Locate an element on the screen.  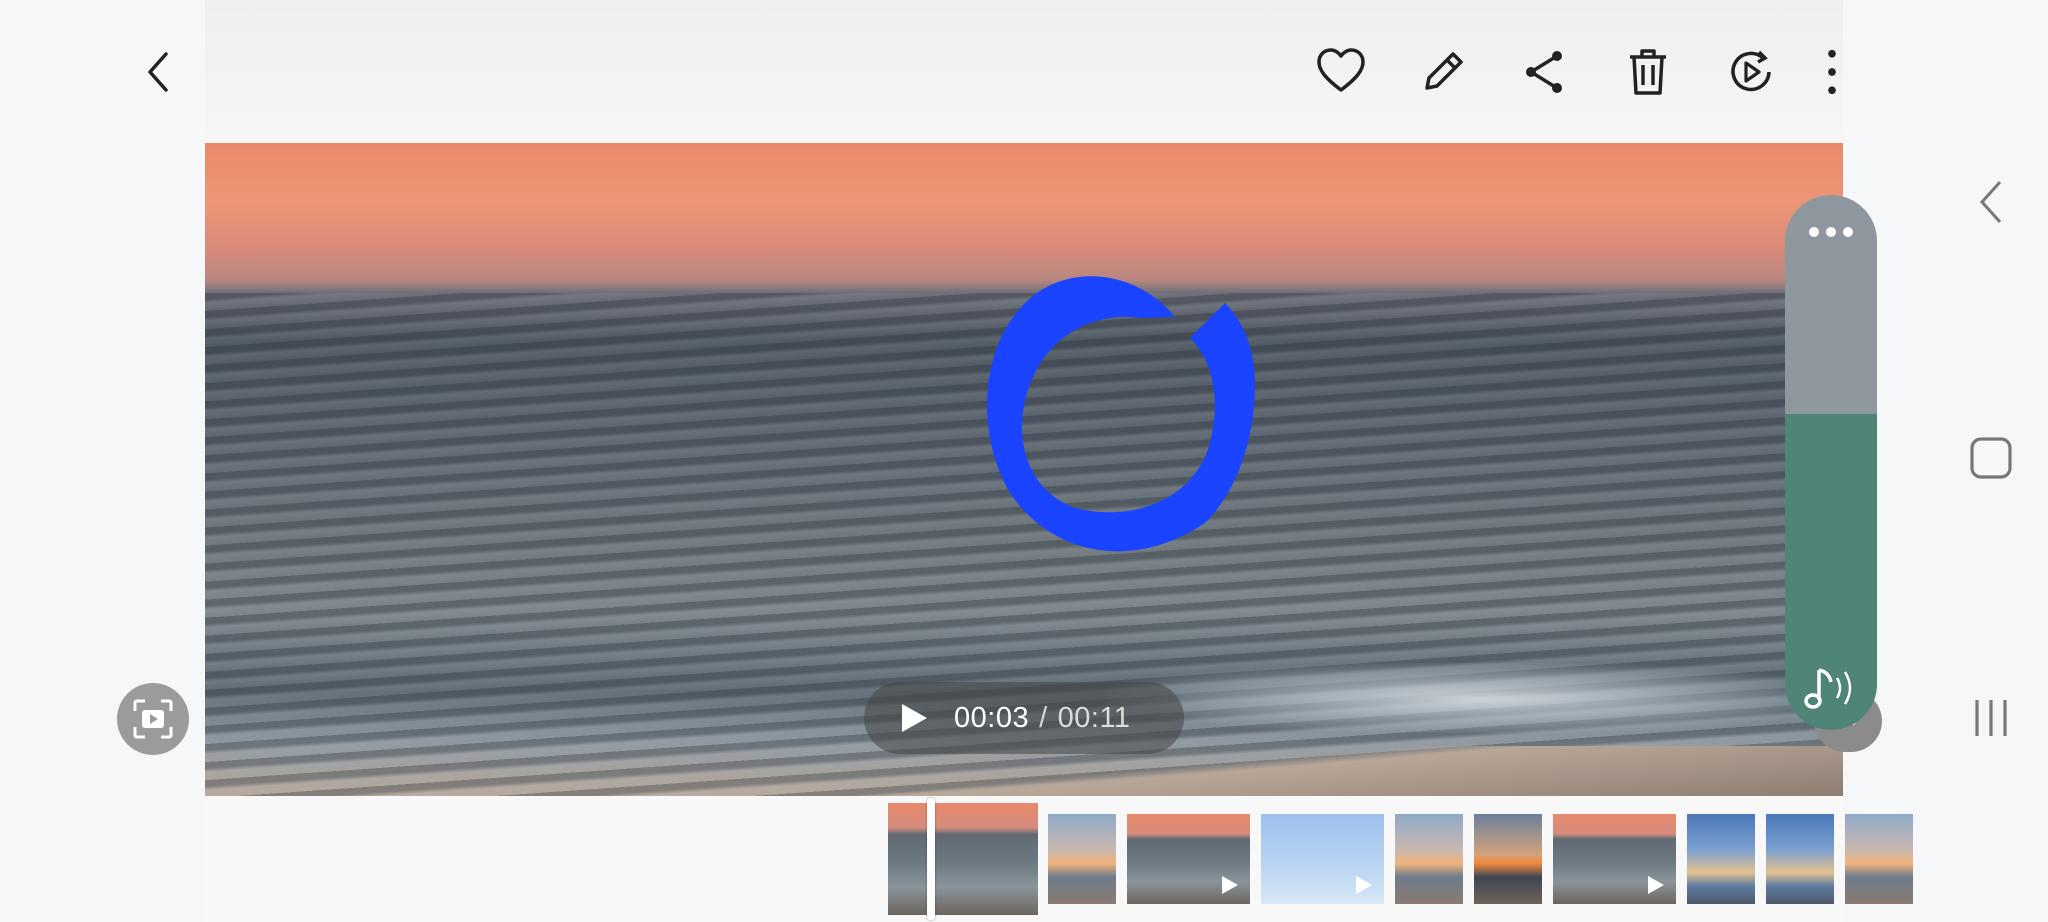
recents-icon is located at coordinates (1991, 718).